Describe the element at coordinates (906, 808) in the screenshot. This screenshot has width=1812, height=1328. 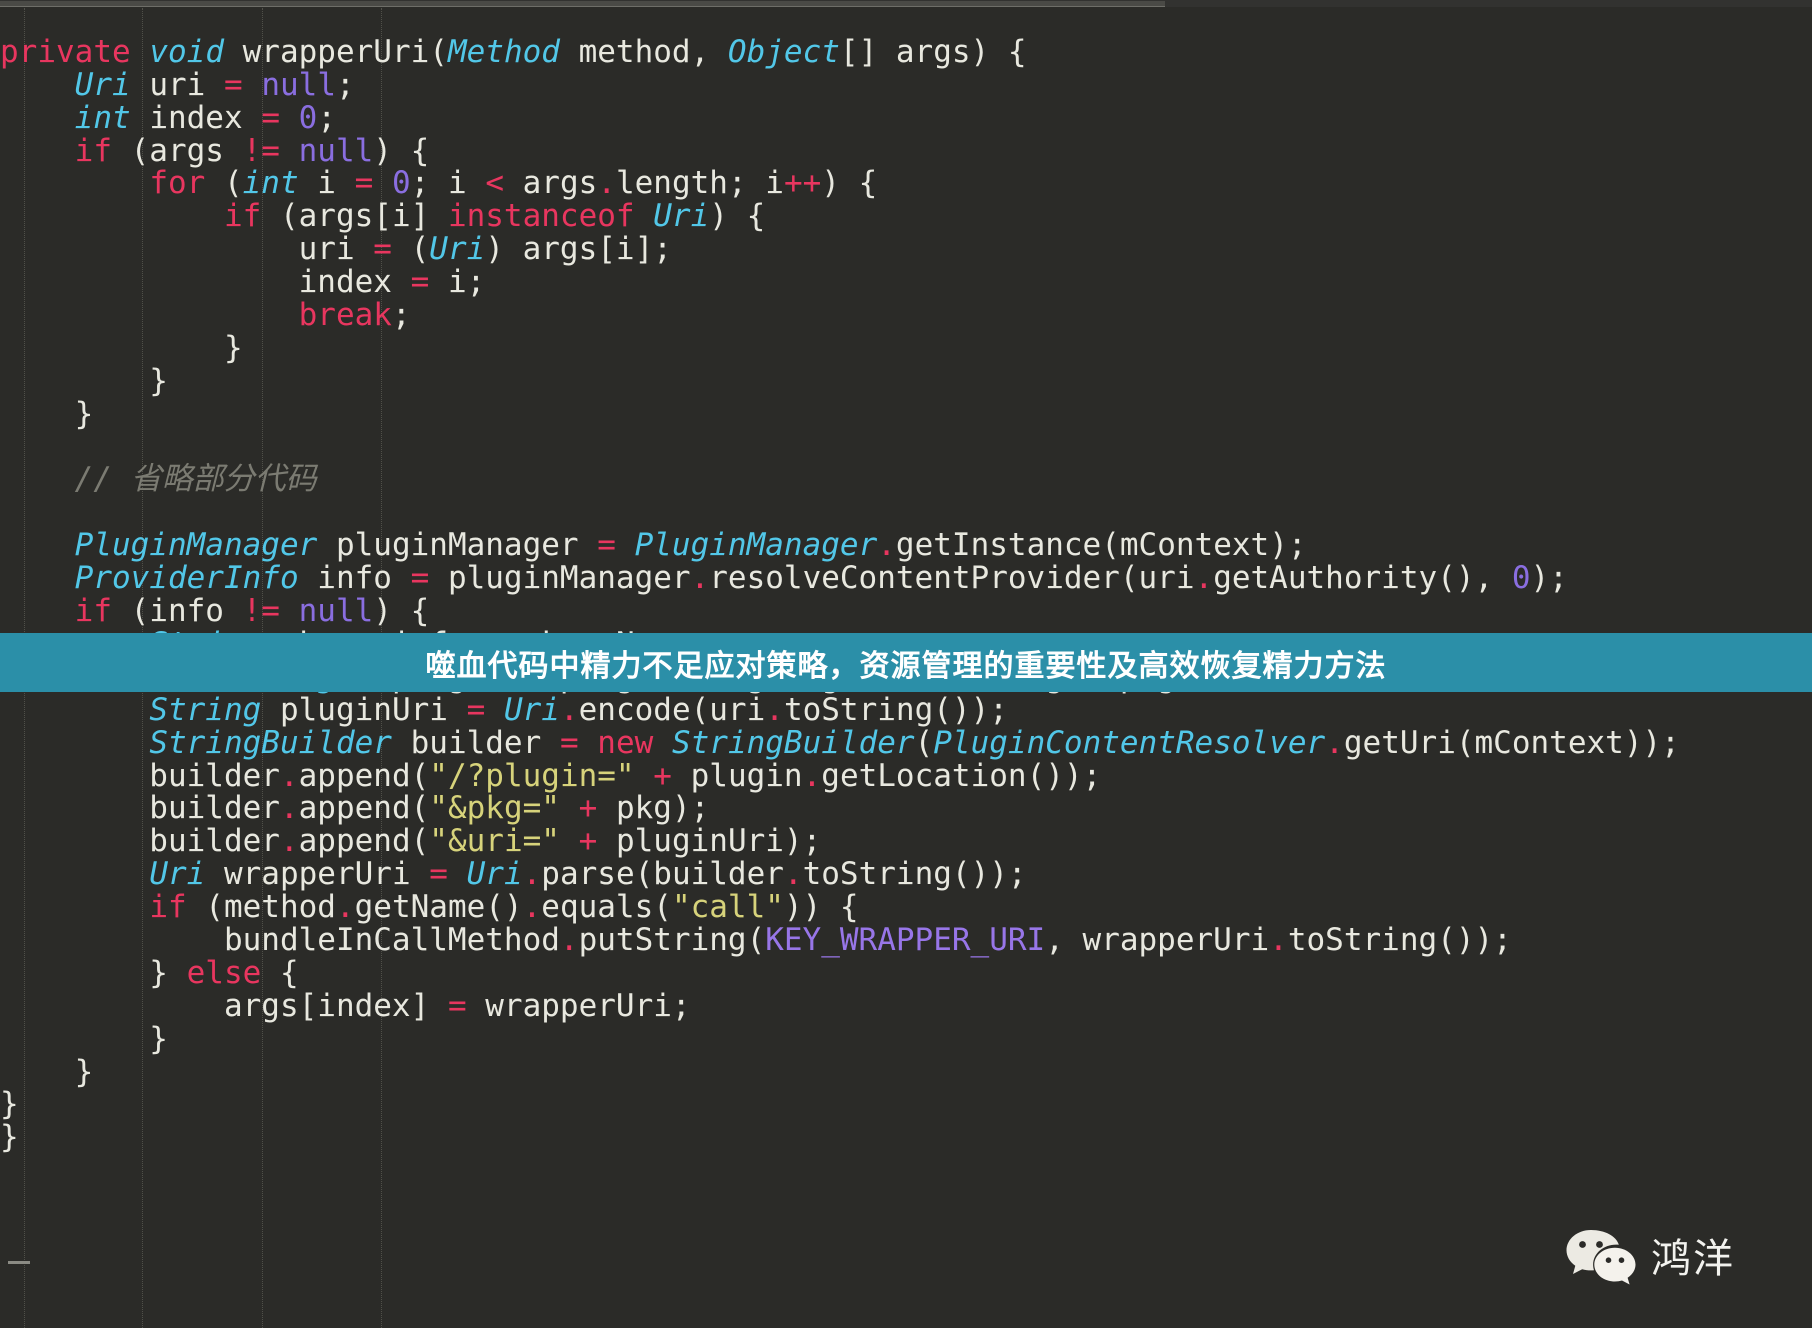
I see `code-line: builder.append("&pkg=" + pkg);` at that location.